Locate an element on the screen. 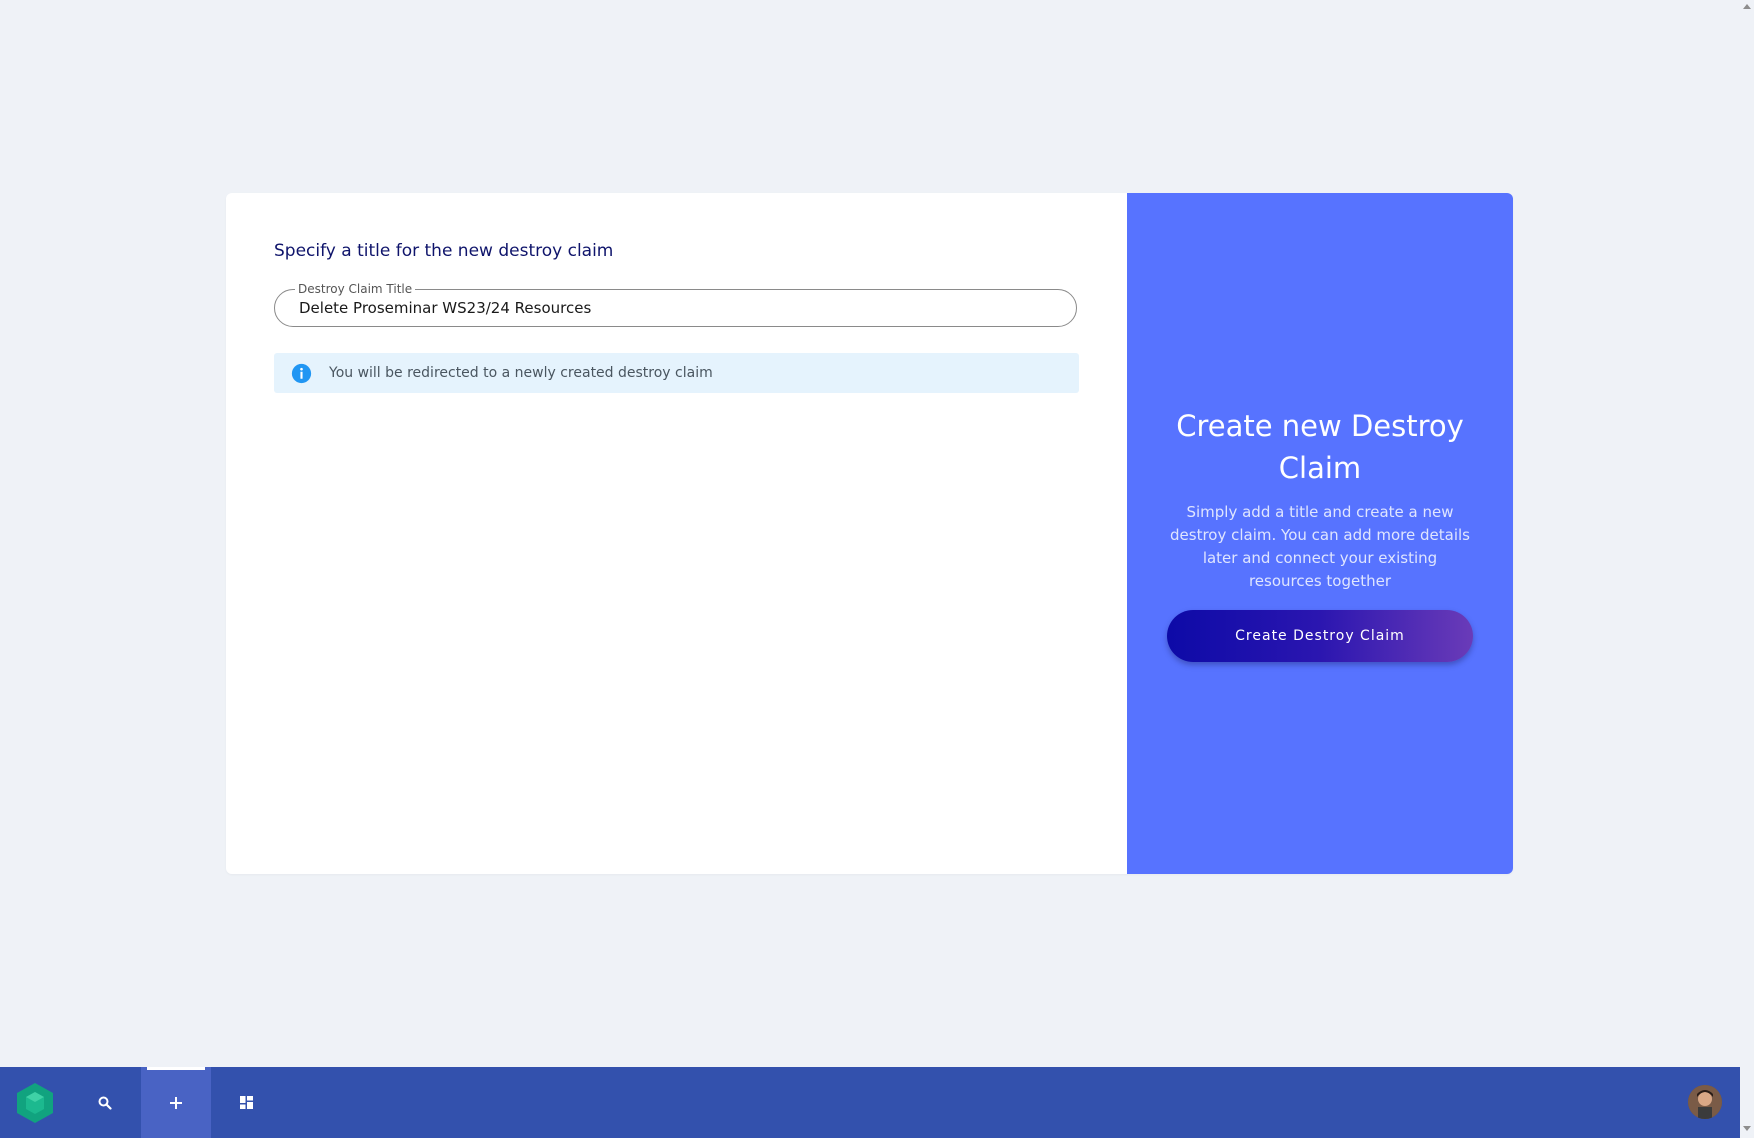 Image resolution: width=1754 pixels, height=1138 pixels. taskbar-search-button is located at coordinates (105, 1102).